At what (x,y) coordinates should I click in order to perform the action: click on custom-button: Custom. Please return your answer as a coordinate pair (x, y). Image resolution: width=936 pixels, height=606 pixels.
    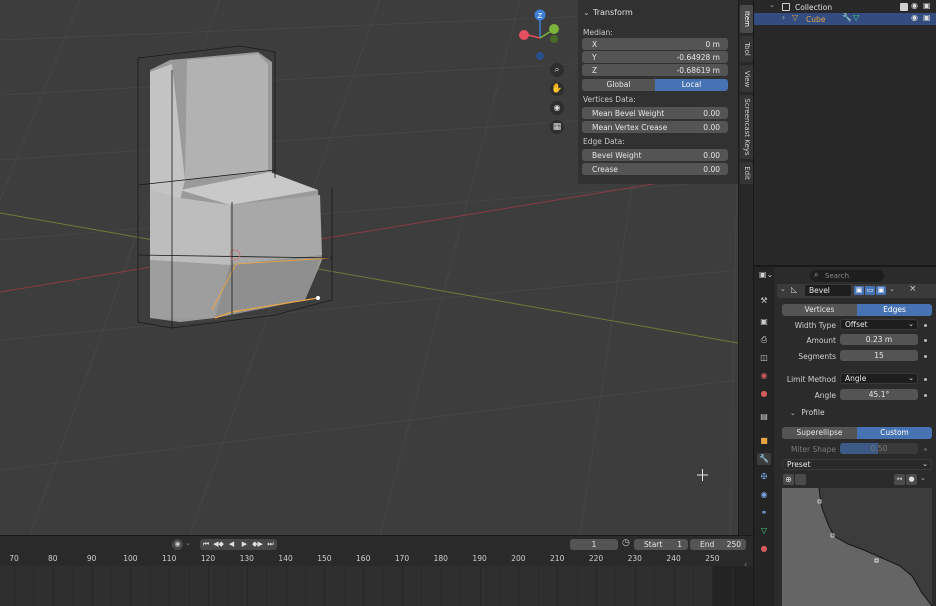
    Looking at the image, I should click on (894, 433).